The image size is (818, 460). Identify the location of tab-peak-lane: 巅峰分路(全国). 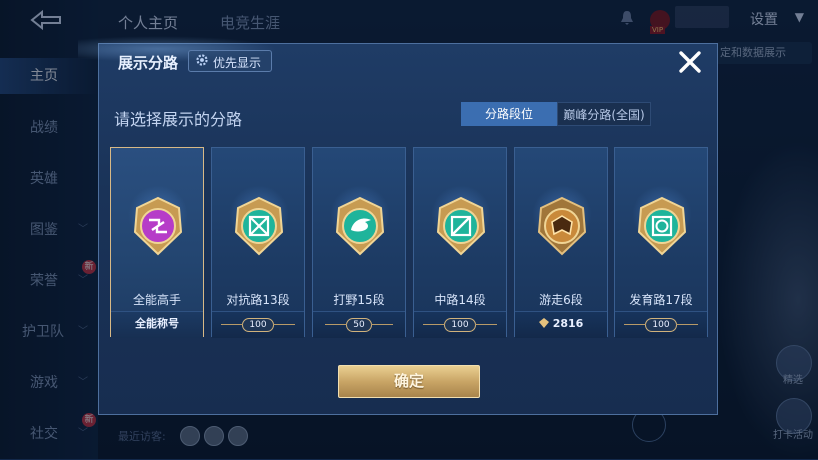
(604, 114).